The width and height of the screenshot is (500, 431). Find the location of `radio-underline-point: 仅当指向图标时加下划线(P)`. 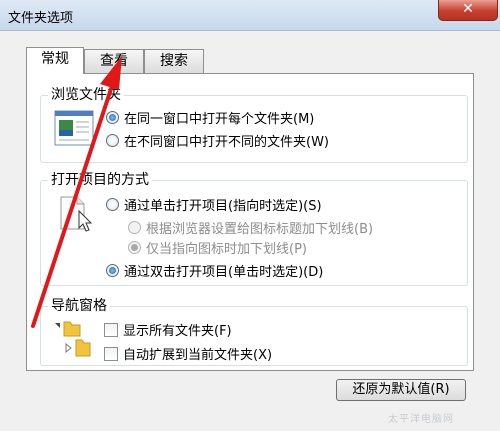

radio-underline-point: 仅当指向图标时加下划线(P) is located at coordinates (217, 247).